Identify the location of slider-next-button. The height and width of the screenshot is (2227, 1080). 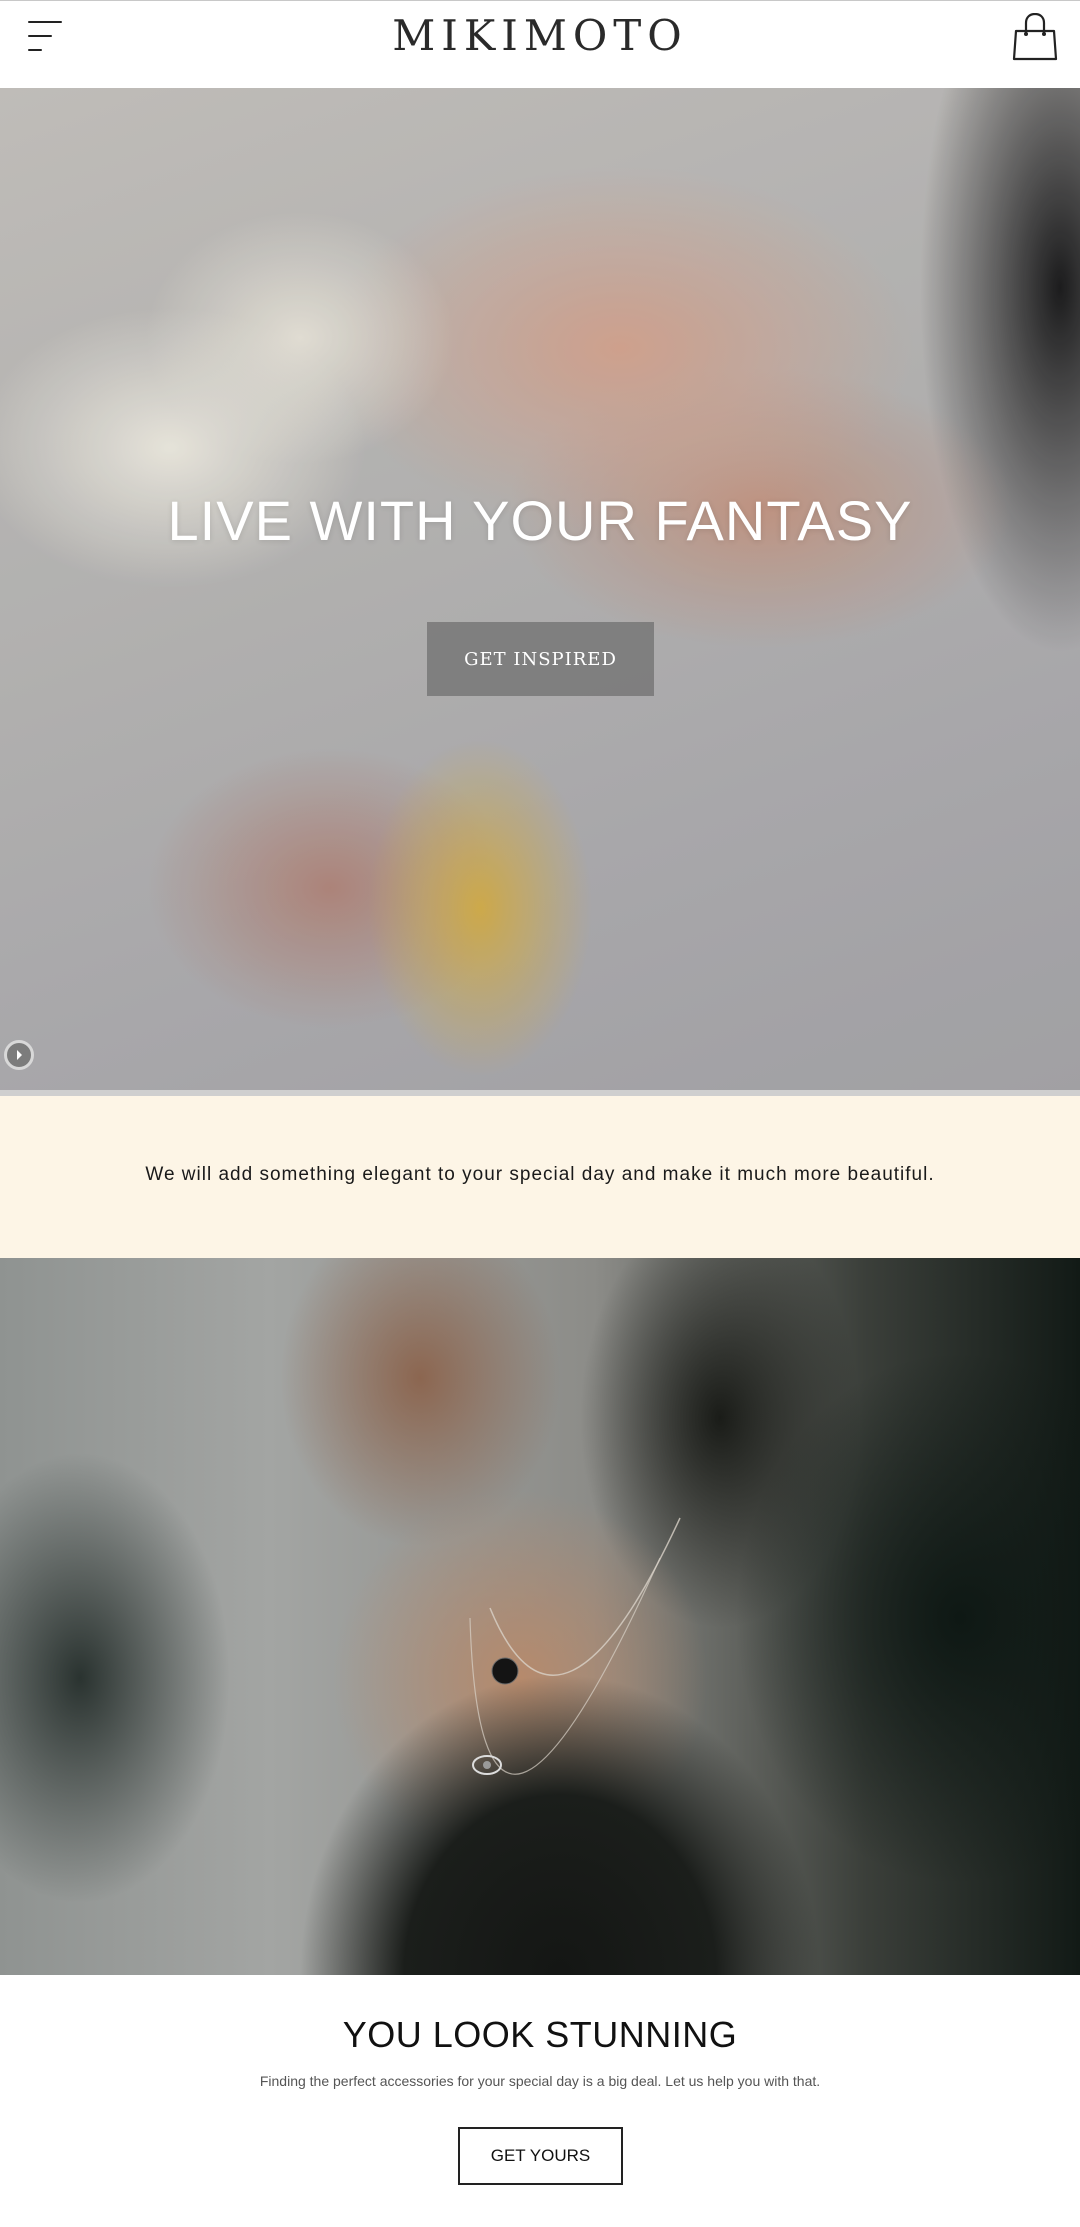
(19, 1055).